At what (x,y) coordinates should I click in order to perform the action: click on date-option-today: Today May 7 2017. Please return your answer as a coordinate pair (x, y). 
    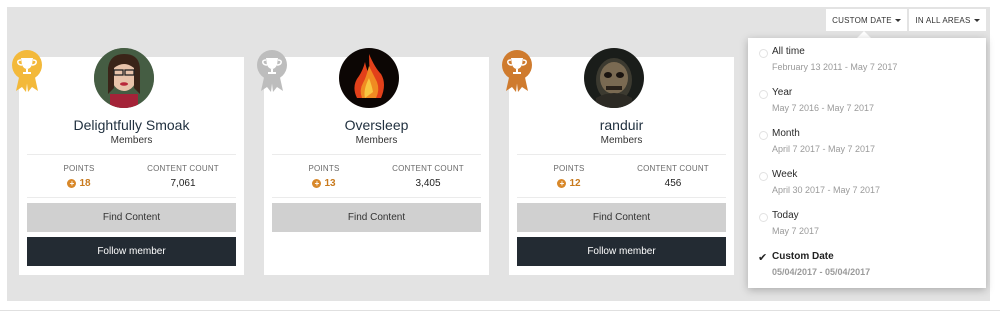
    Looking at the image, I should click on (867, 222).